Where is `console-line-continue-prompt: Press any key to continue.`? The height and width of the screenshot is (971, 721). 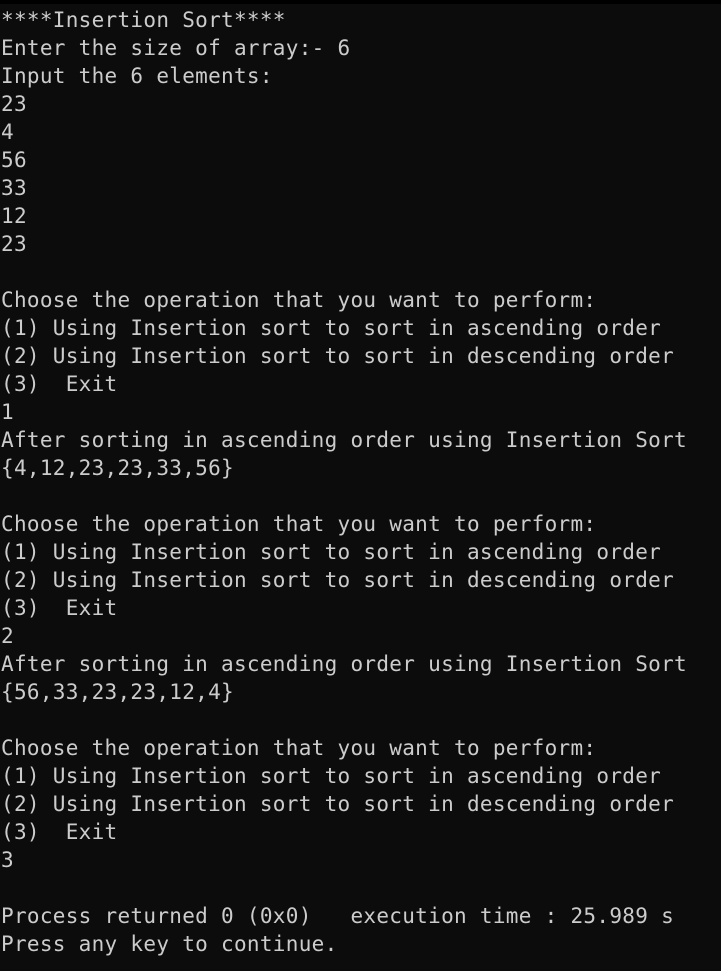
console-line-continue-prompt: Press any key to continue. is located at coordinates (169, 944).